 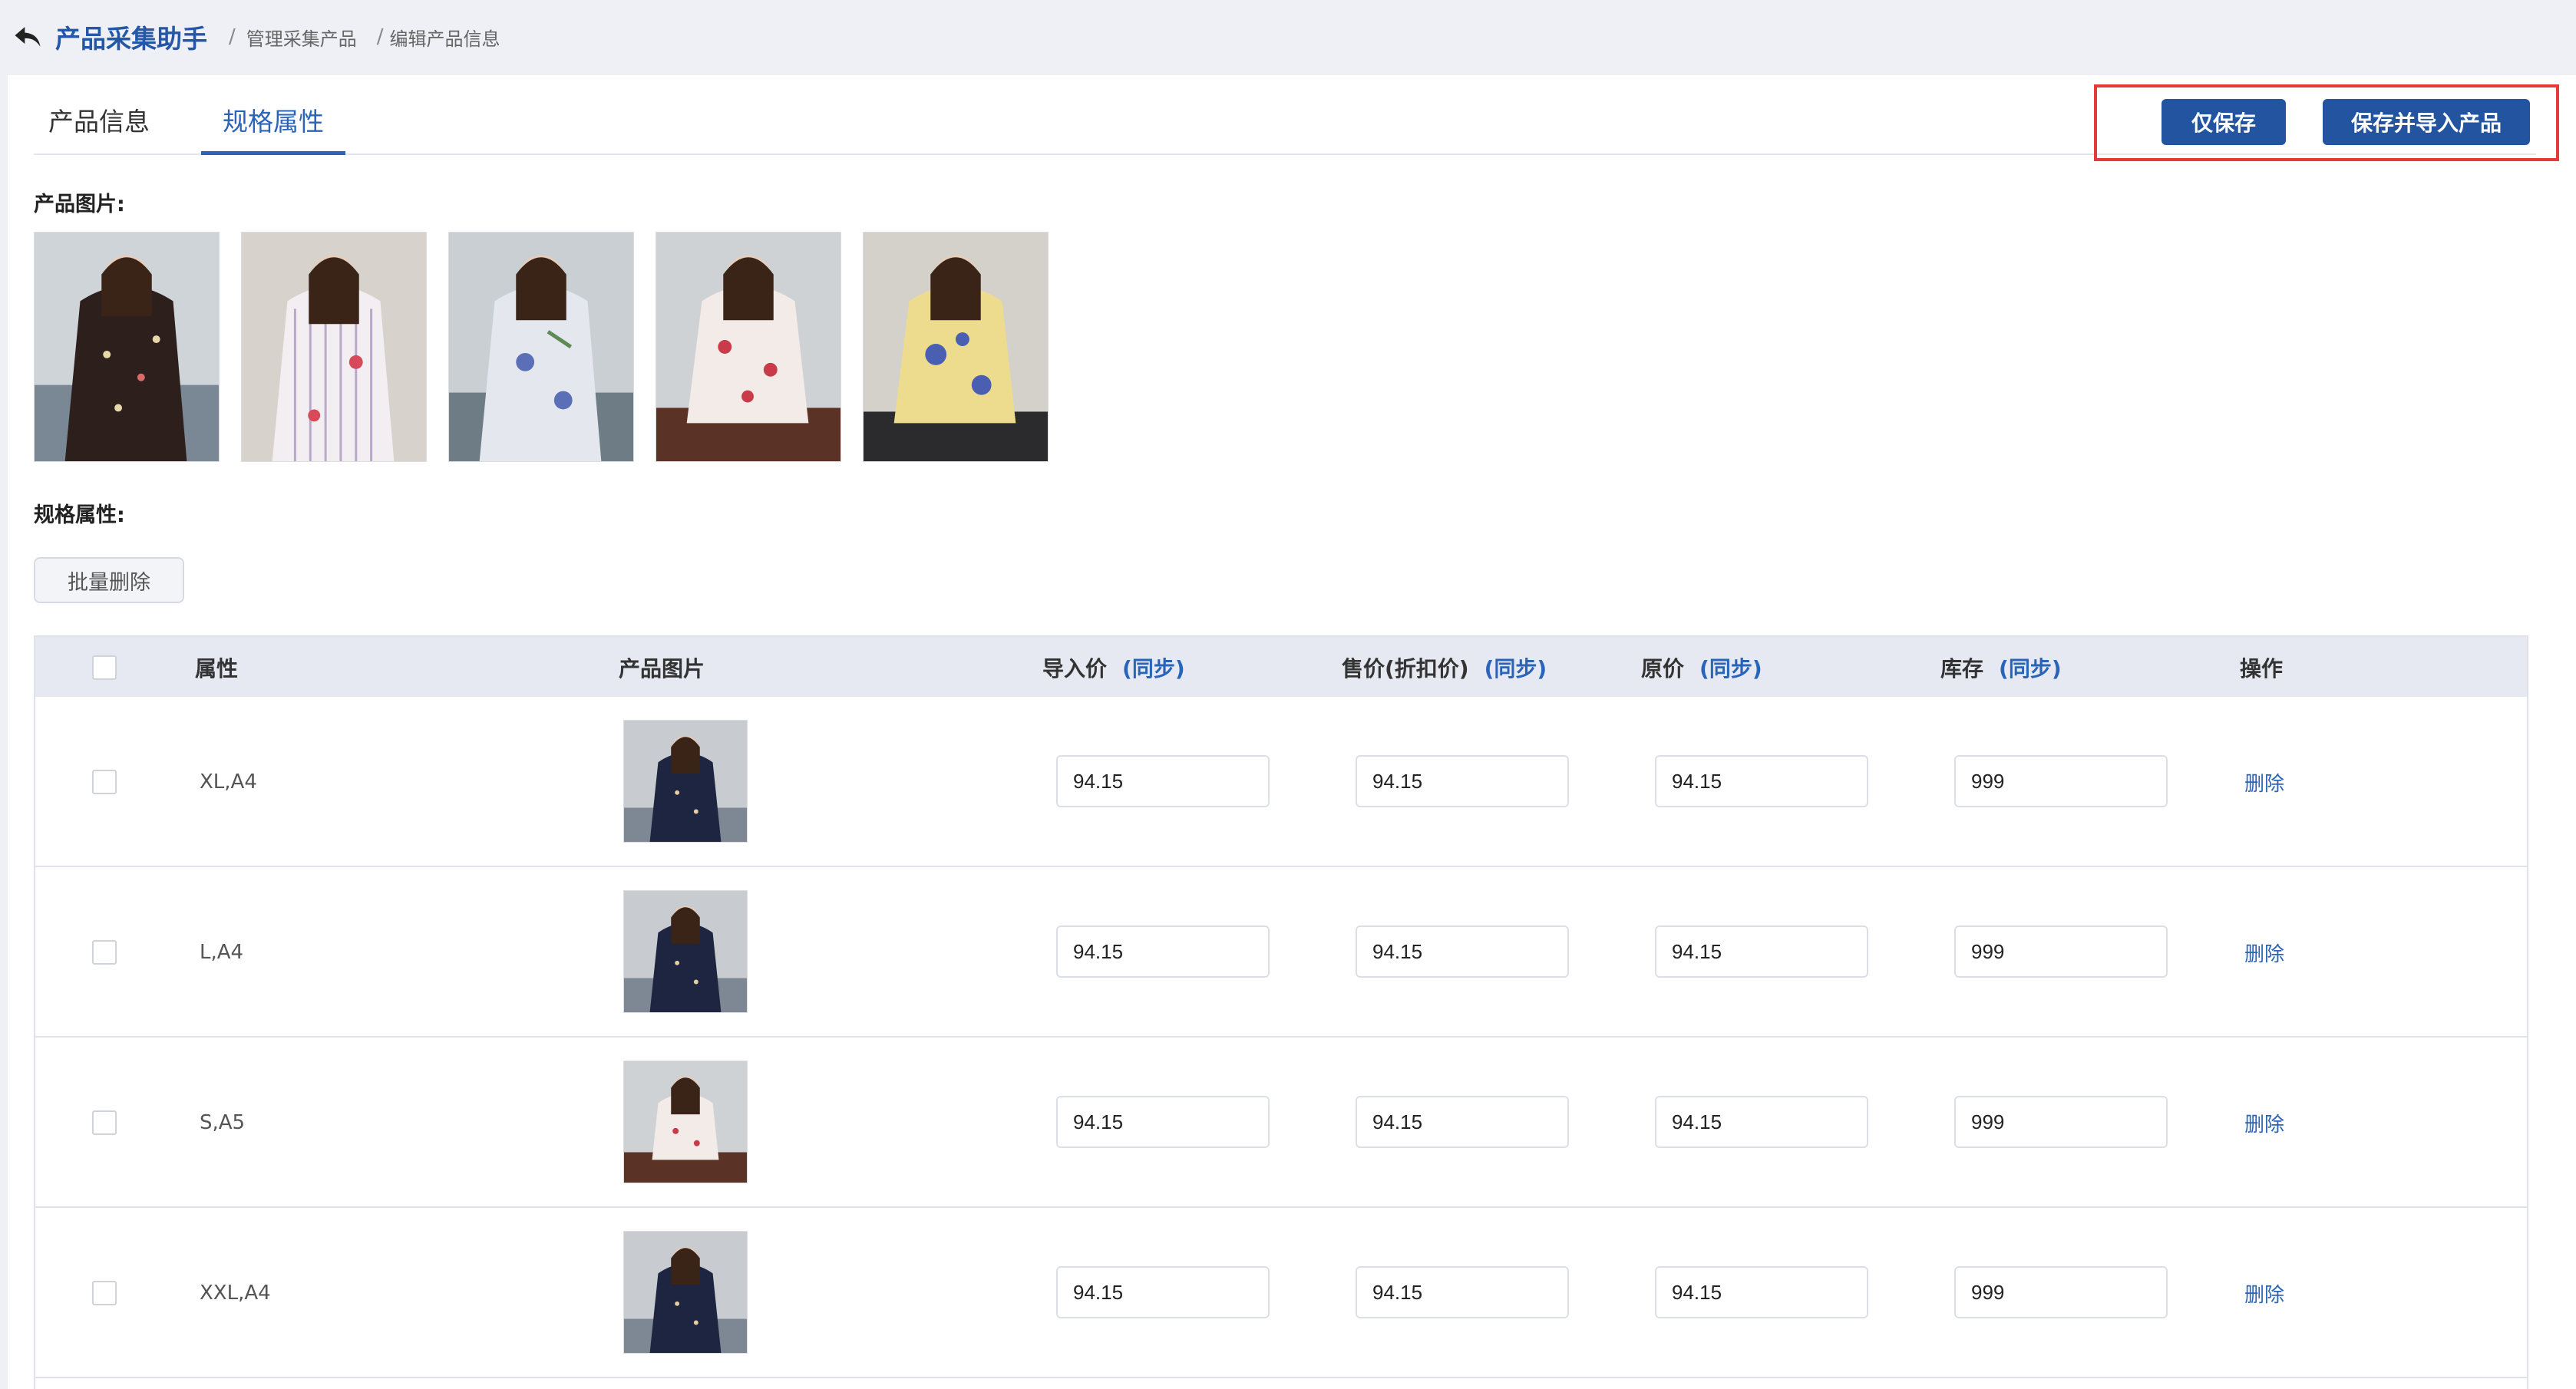 What do you see at coordinates (109, 580) in the screenshot?
I see `batch-delete-button: 批量删除` at bounding box center [109, 580].